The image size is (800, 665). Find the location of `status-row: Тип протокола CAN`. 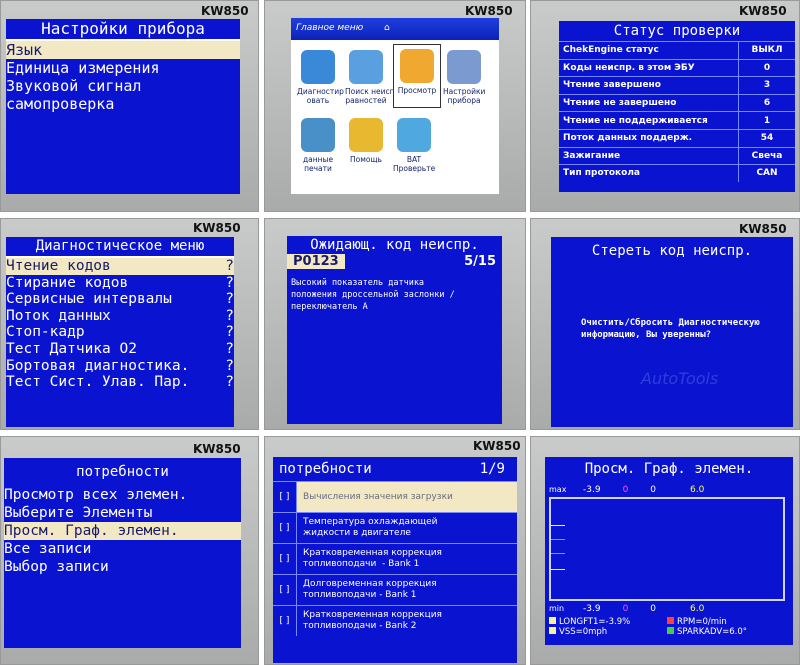

status-row: Тип протокола CAN is located at coordinates (677, 173).